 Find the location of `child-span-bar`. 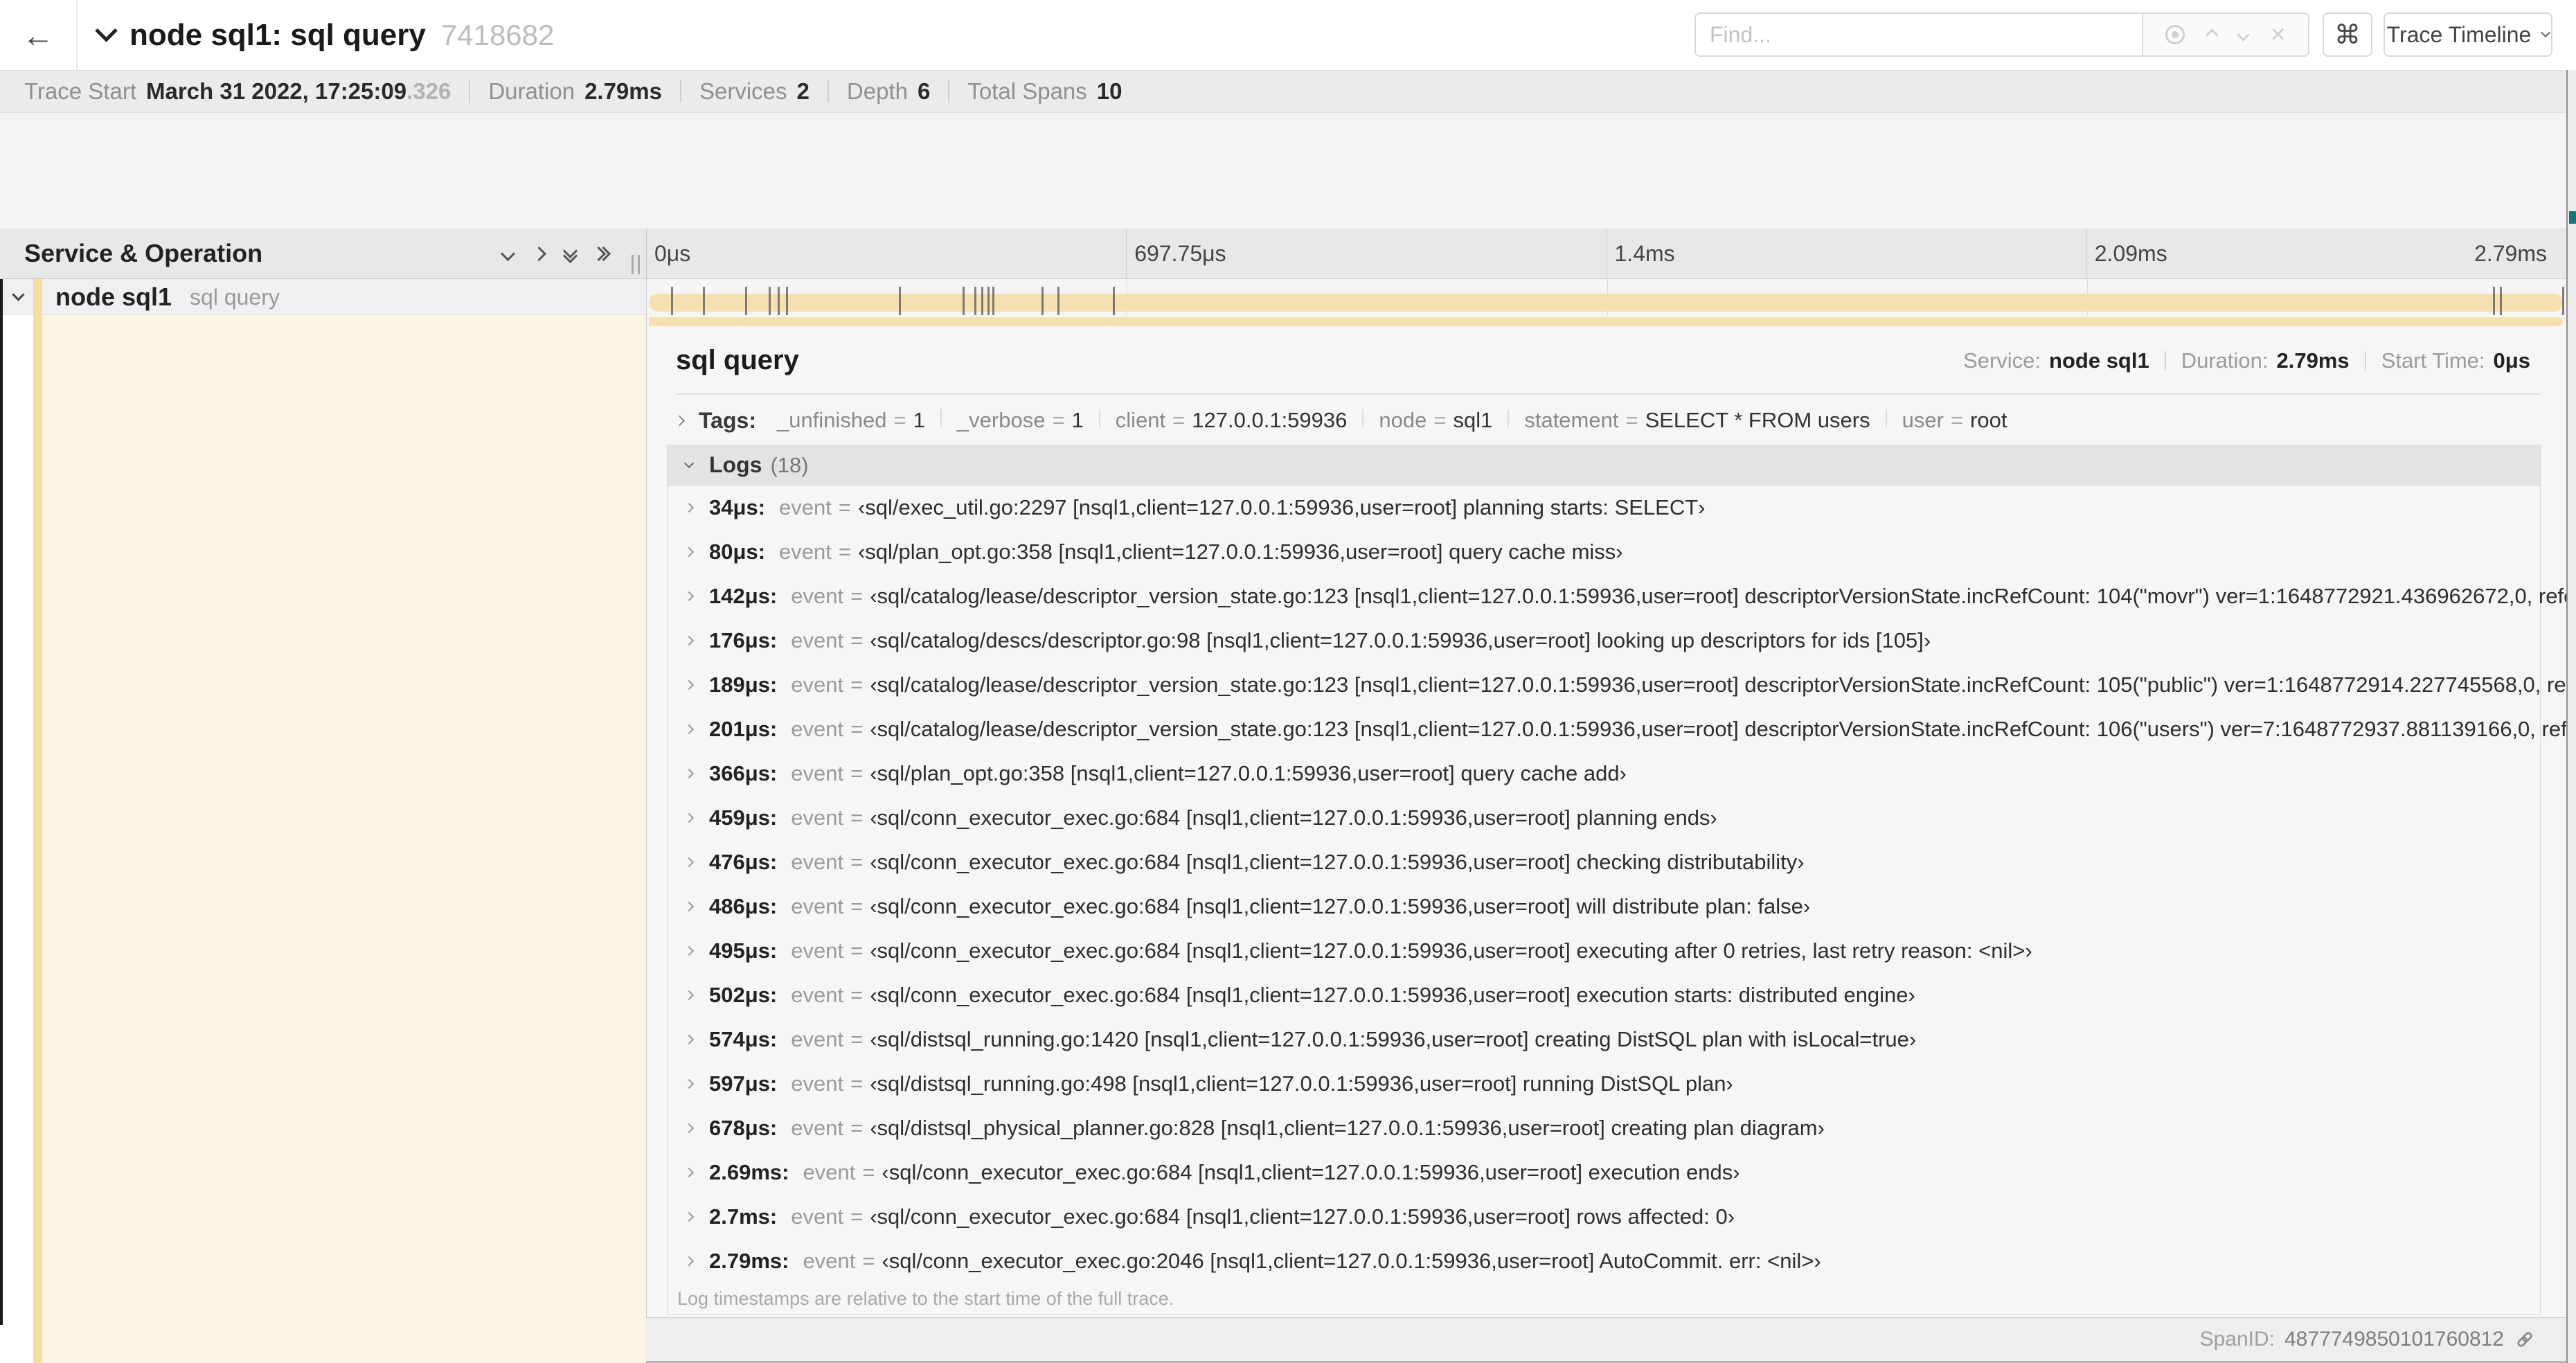

child-span-bar is located at coordinates (1606, 322).